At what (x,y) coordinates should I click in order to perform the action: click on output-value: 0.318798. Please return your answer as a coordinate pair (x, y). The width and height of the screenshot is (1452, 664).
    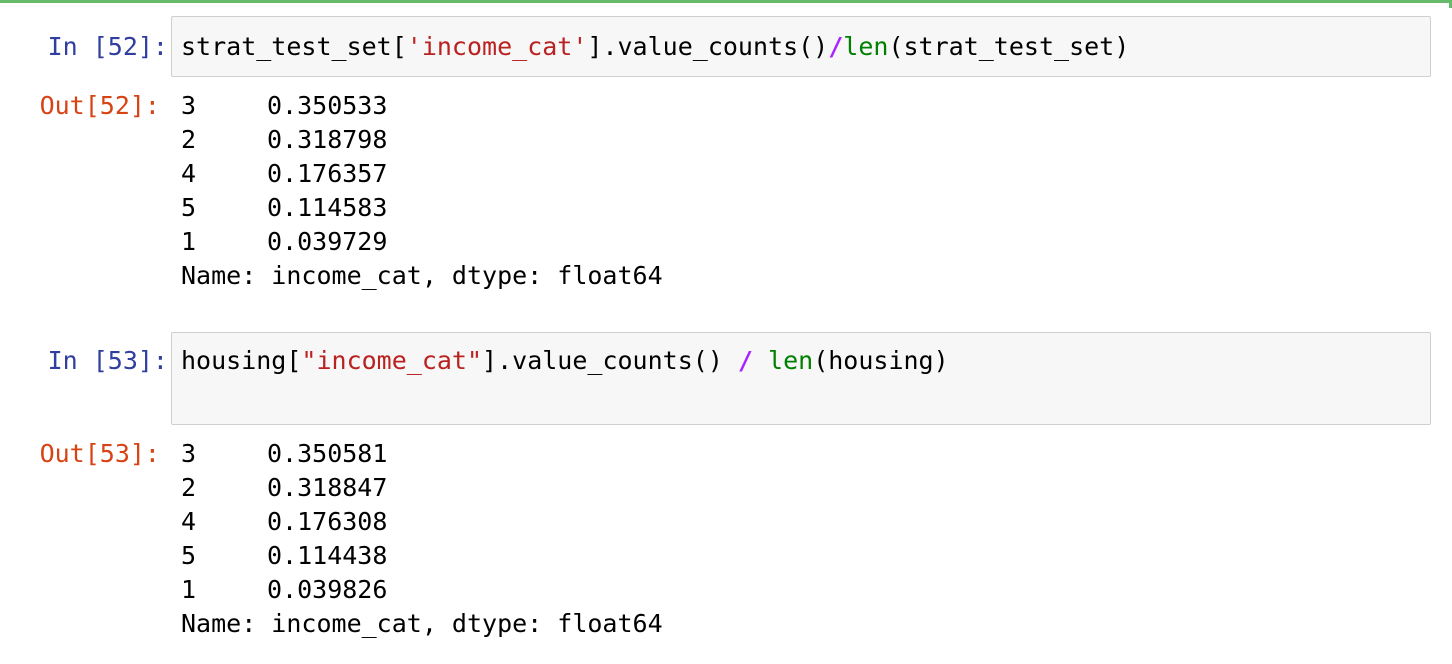
    Looking at the image, I should click on (327, 139).